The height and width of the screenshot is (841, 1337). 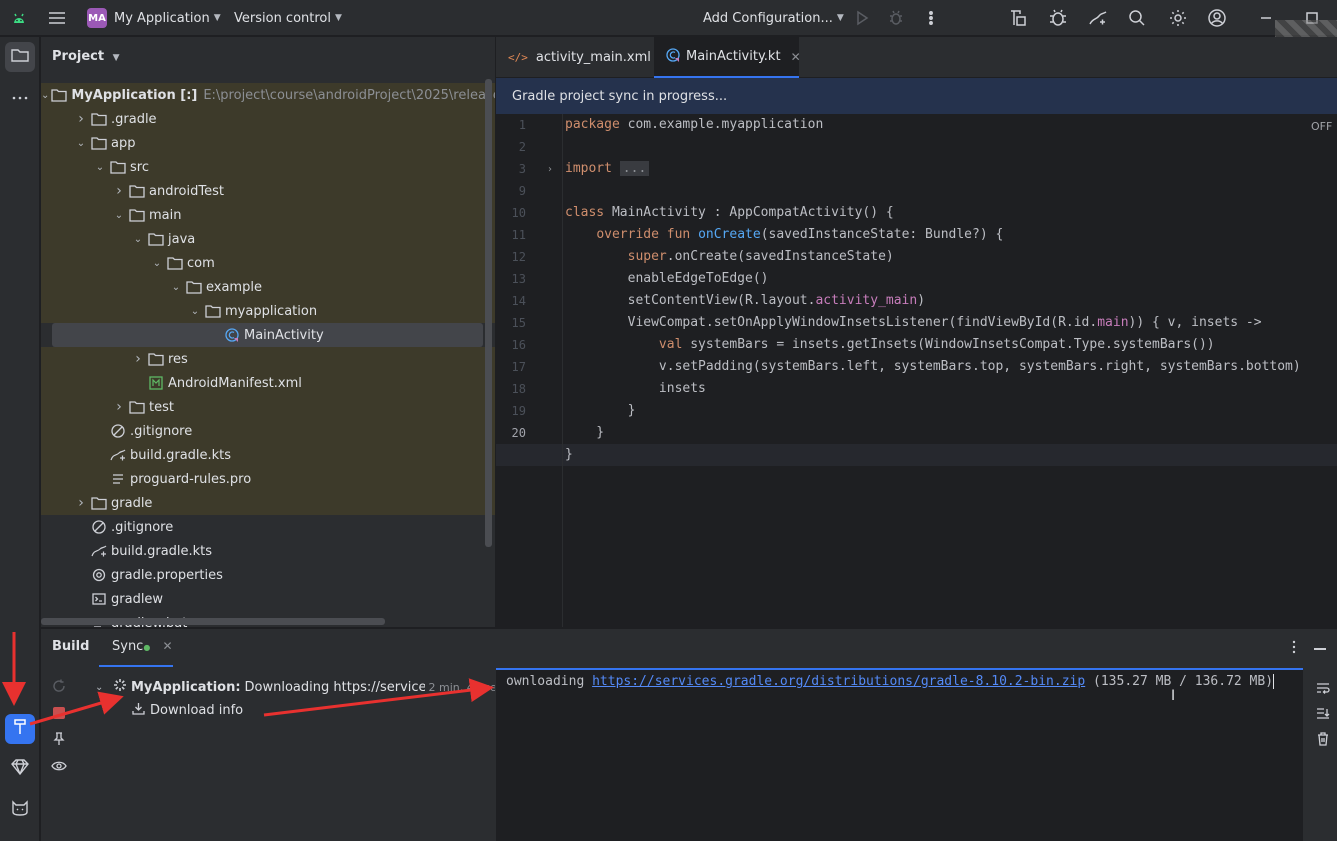 What do you see at coordinates (268, 239) in the screenshot?
I see `tree-item: ⌄ java` at bounding box center [268, 239].